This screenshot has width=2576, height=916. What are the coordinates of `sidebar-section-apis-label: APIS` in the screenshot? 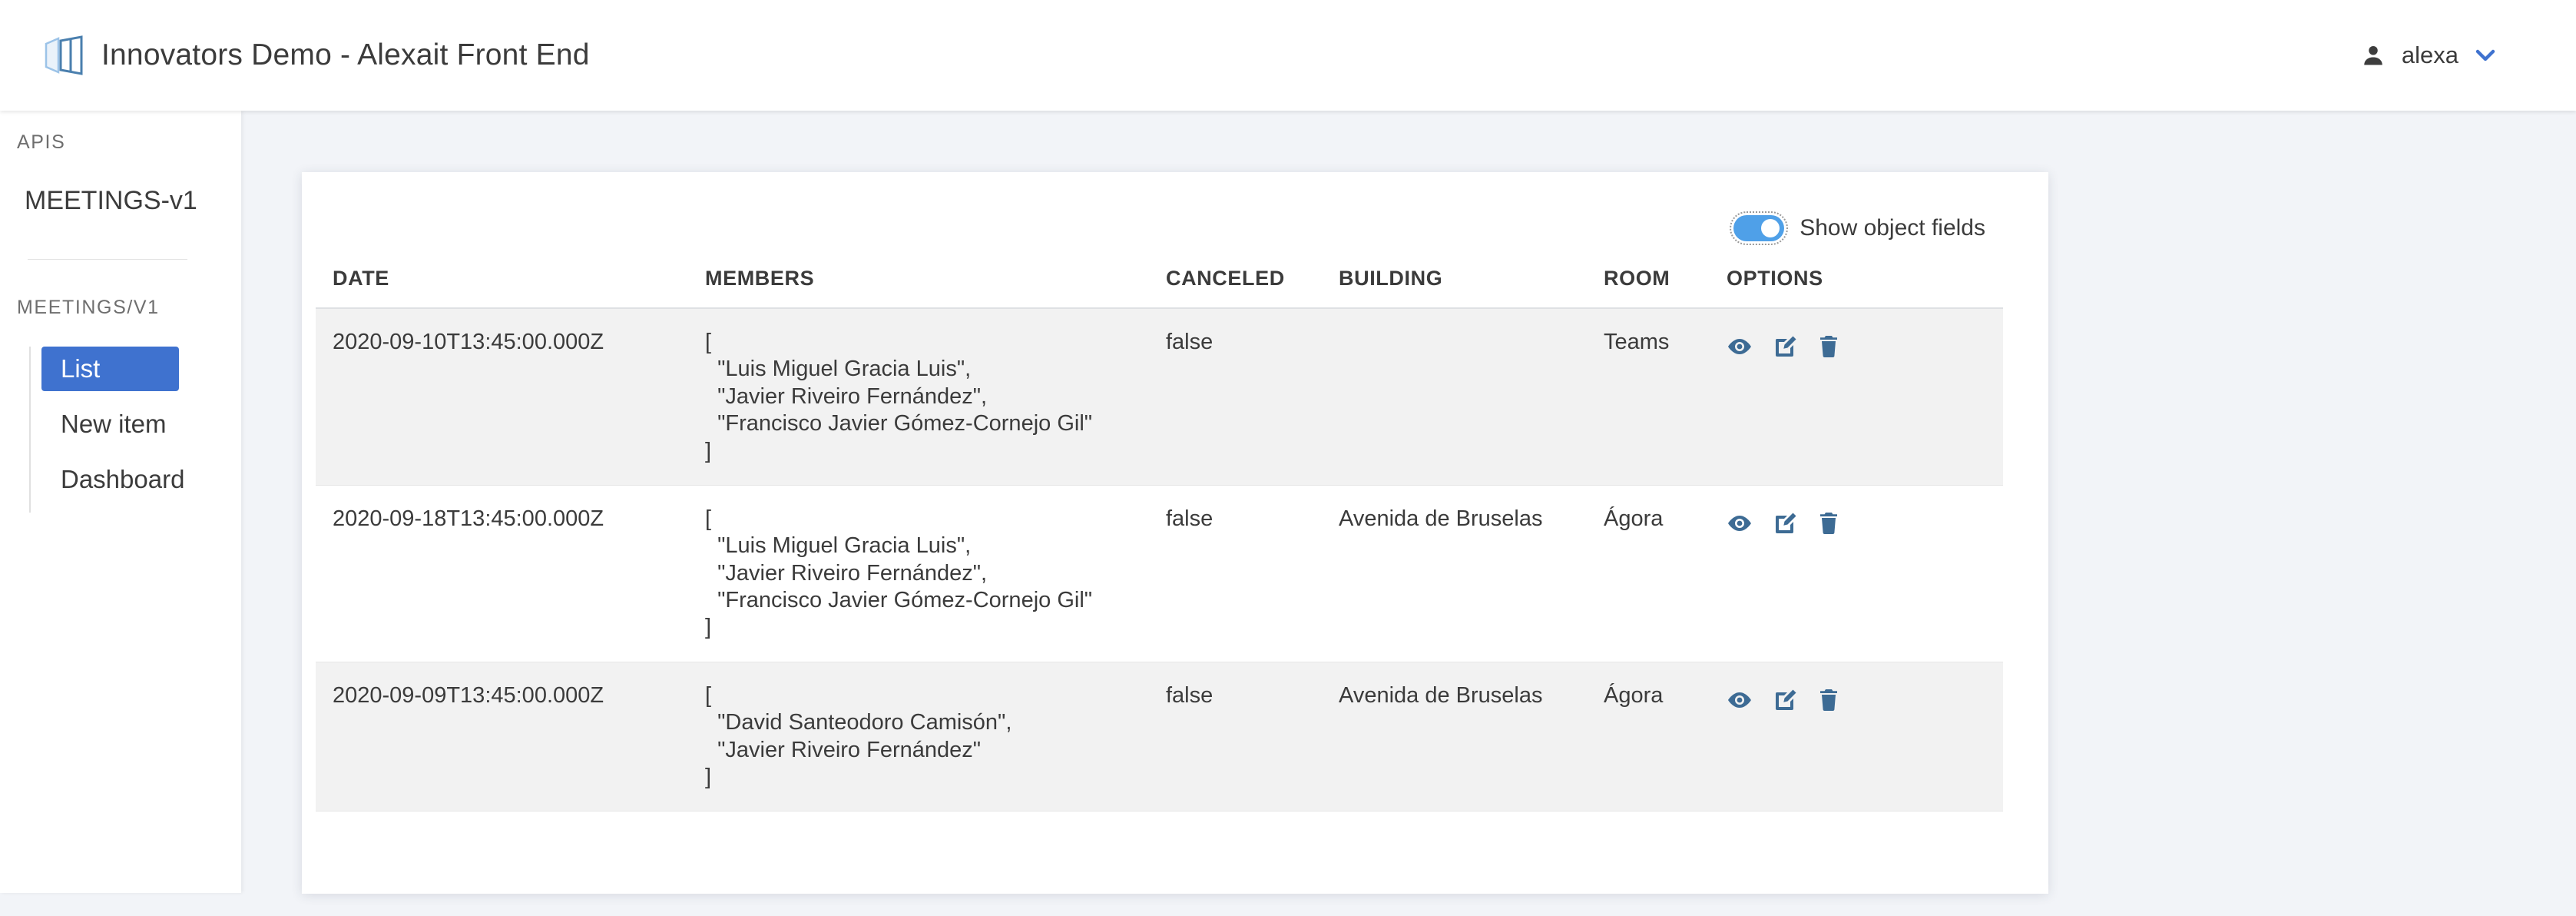 It's located at (41, 142).